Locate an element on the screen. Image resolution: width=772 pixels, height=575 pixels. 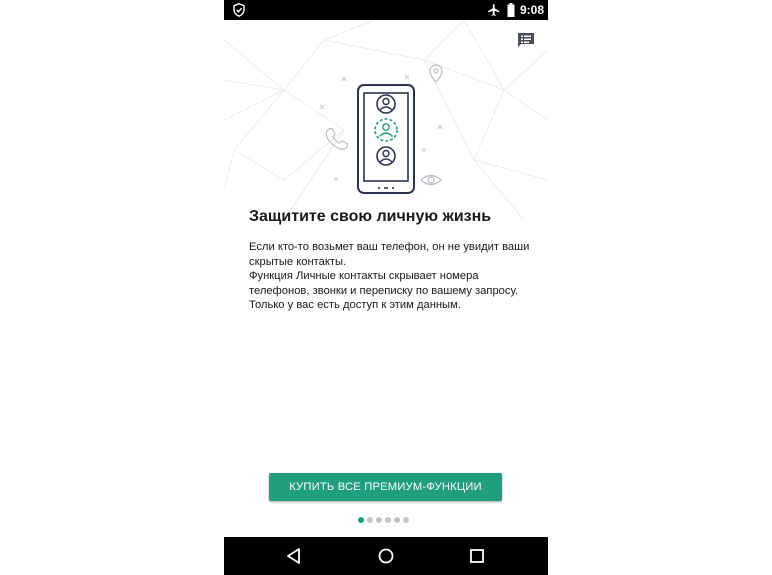
airplane-icon is located at coordinates (494, 10).